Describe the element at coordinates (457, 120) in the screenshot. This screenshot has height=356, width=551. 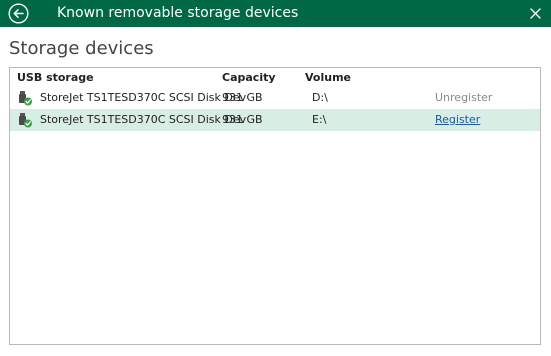
I see `register-link: Register` at that location.